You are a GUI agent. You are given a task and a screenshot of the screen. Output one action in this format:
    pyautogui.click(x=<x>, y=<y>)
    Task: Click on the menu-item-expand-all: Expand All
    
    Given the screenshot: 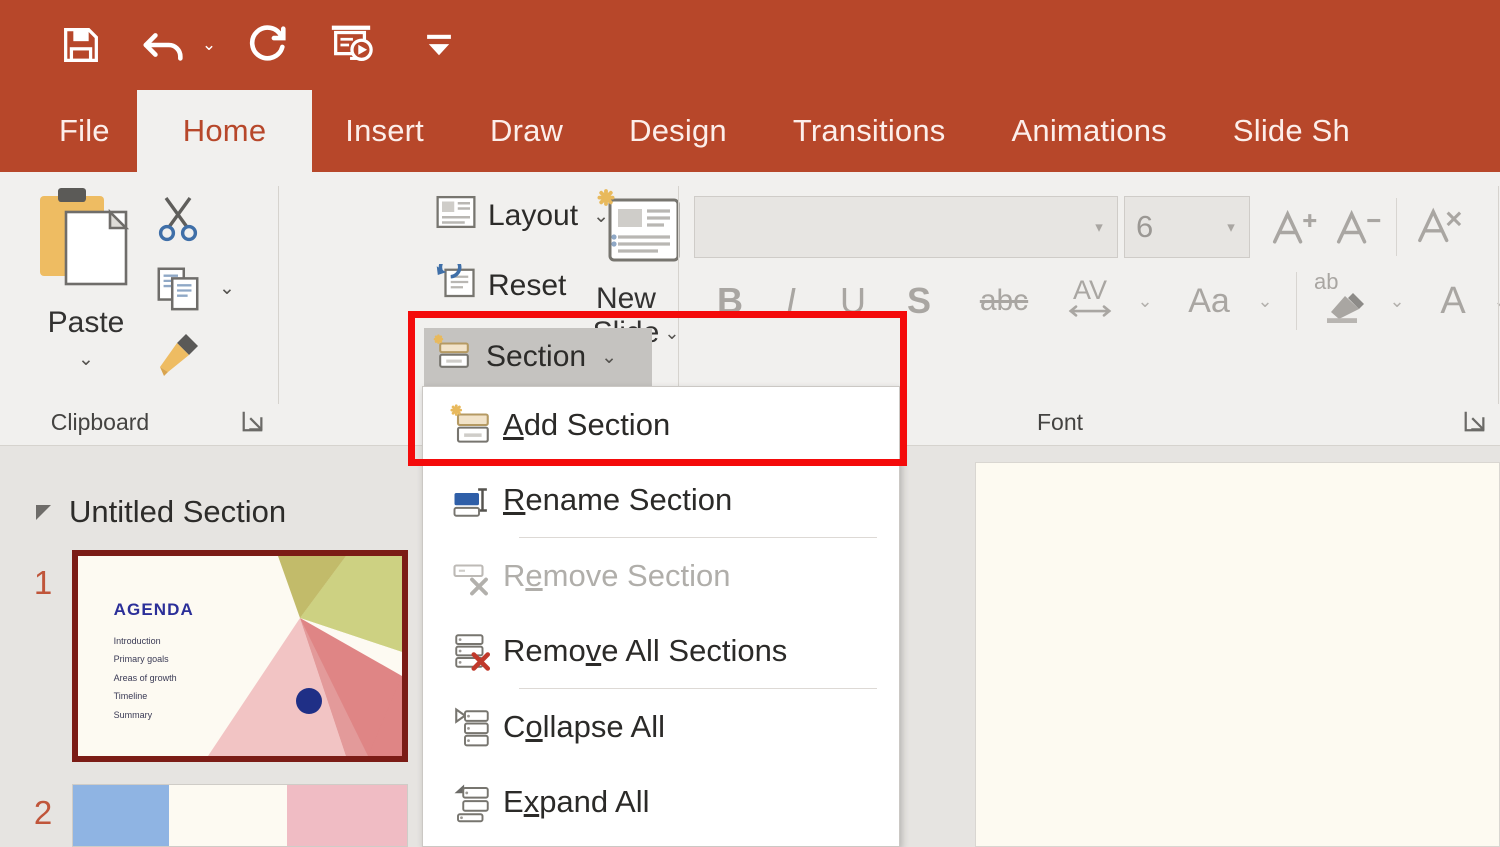 What is the action you would take?
    pyautogui.click(x=661, y=801)
    